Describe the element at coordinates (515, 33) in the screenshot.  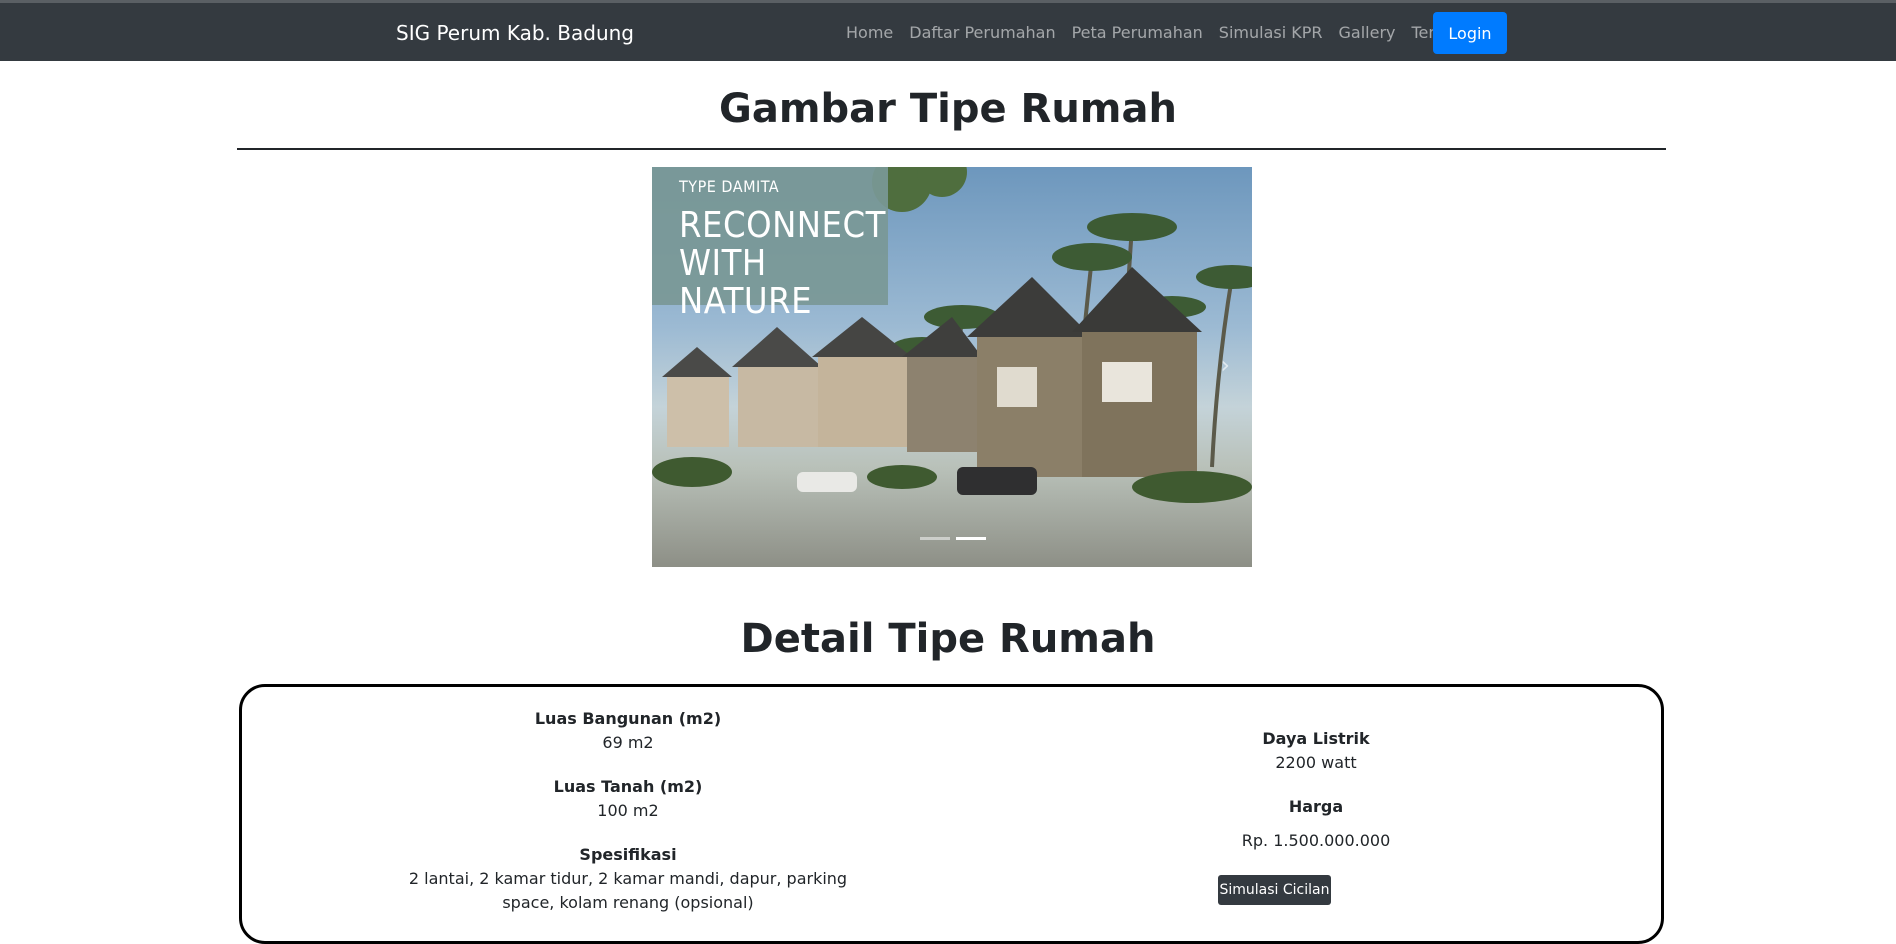
I see `brand-link: SIG Perum Kab. Badung` at that location.